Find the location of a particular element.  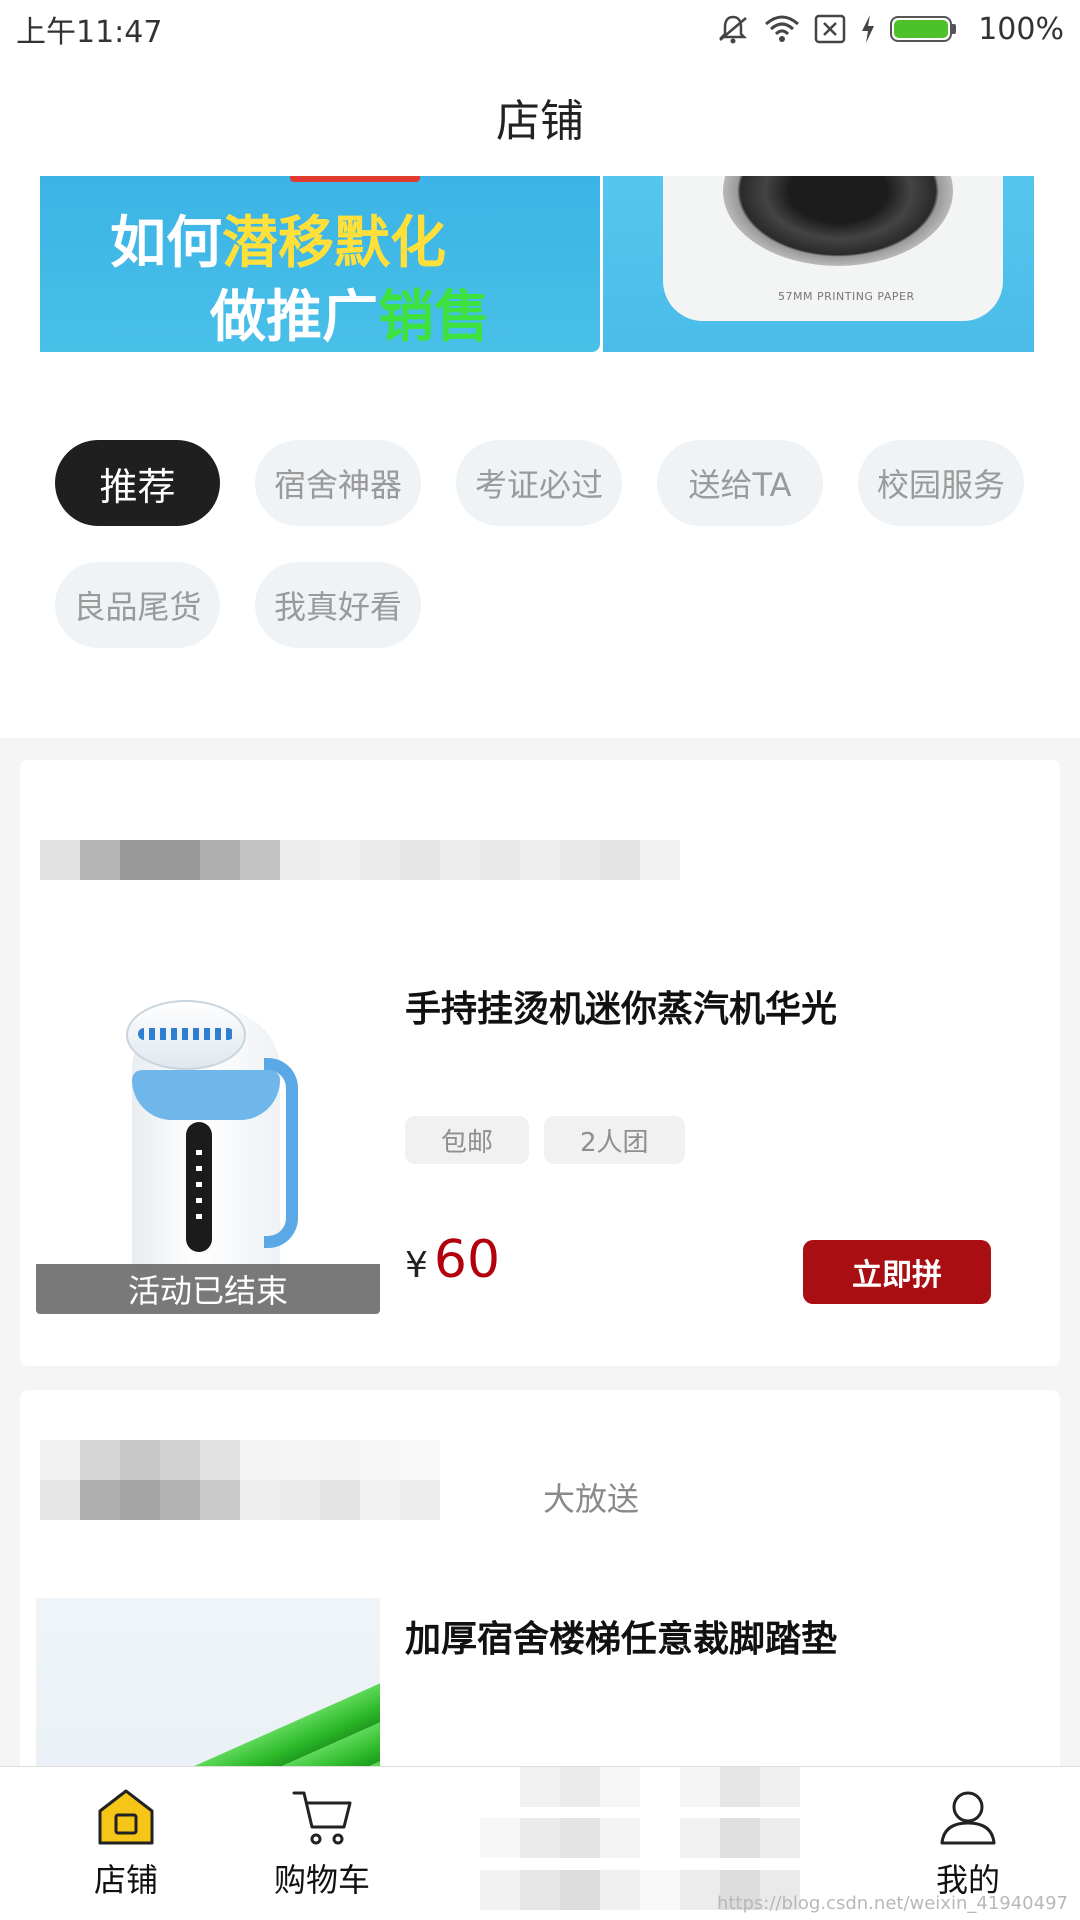

tag-group-size: 2人团 is located at coordinates (614, 1140).